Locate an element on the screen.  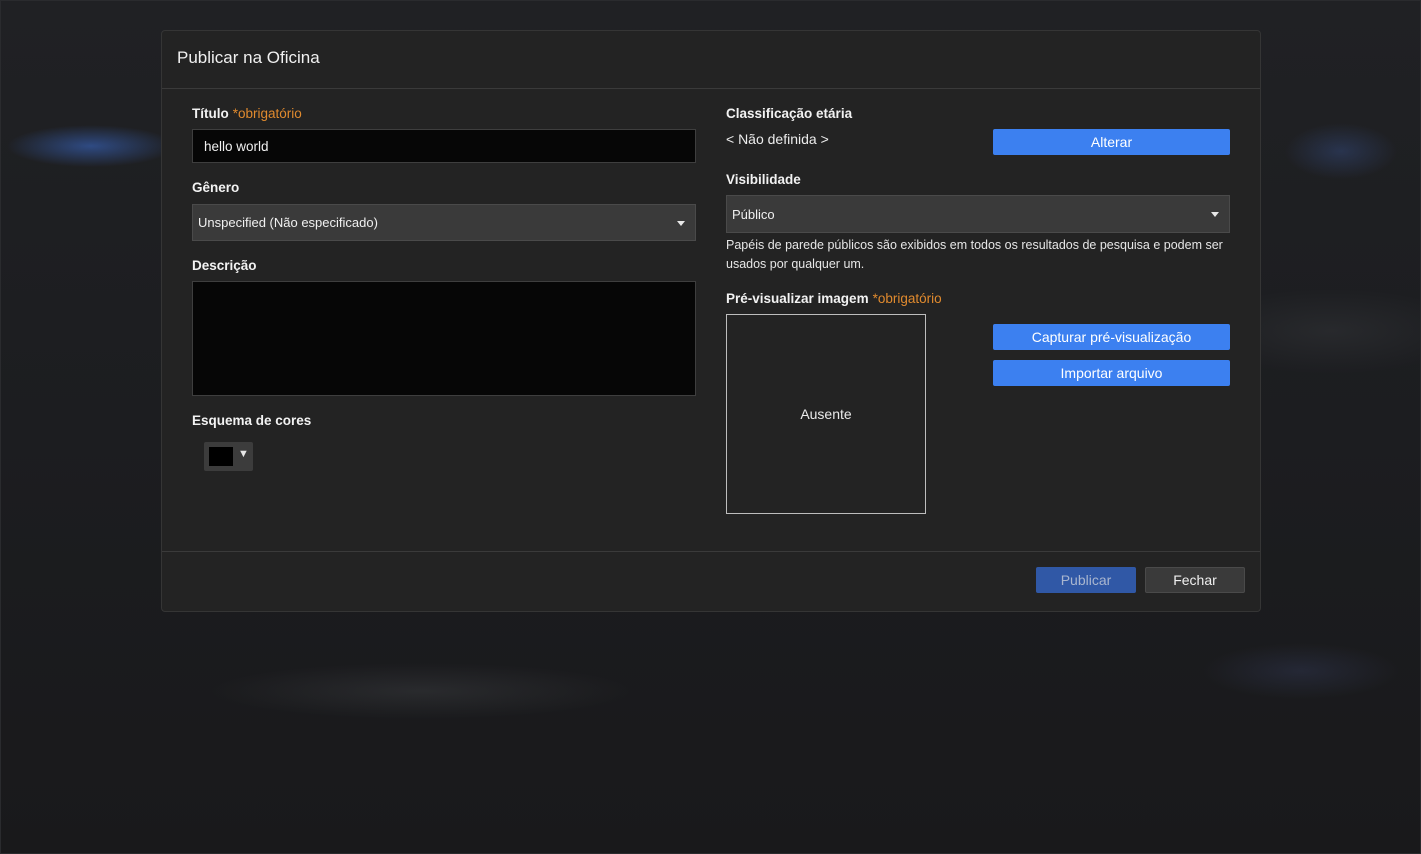
color-scheme-label: Esquema de cores is located at coordinates (252, 420).